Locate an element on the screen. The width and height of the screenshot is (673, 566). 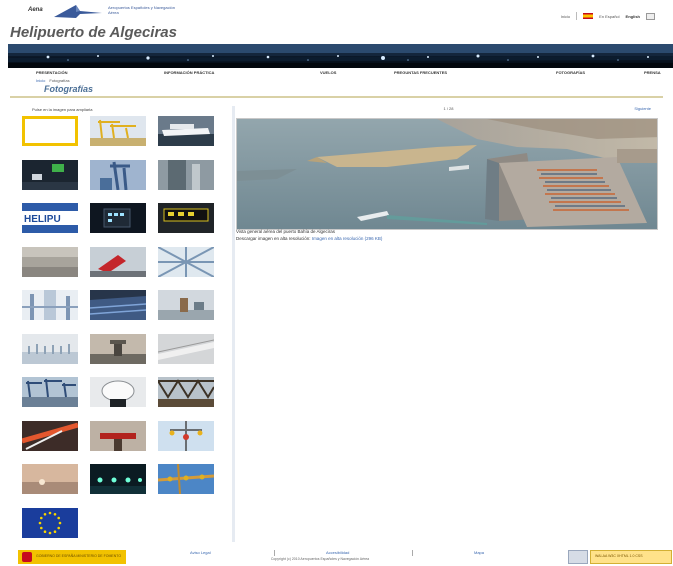
thumb-haze is located at coordinates (50, 348).